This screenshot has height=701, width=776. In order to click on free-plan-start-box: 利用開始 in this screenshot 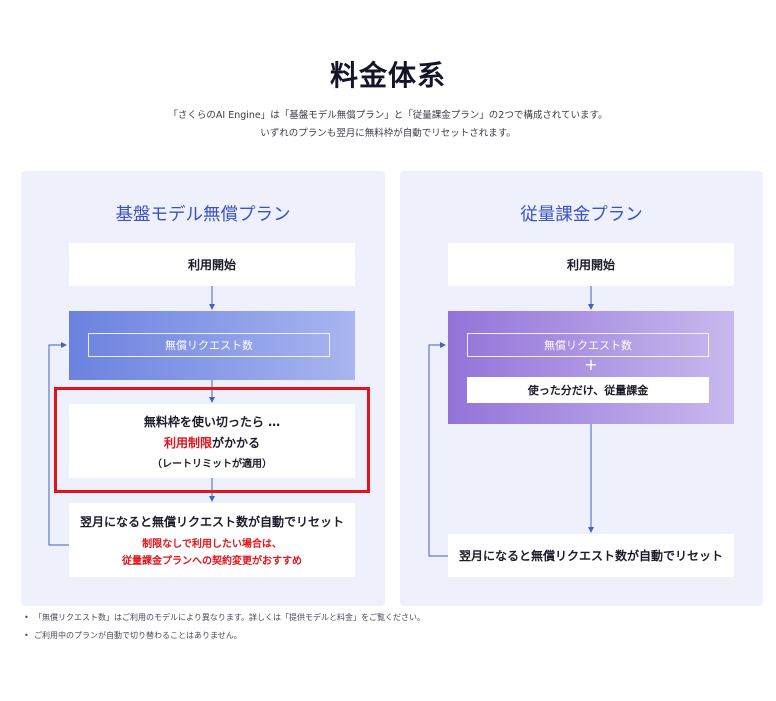, I will do `click(212, 264)`.